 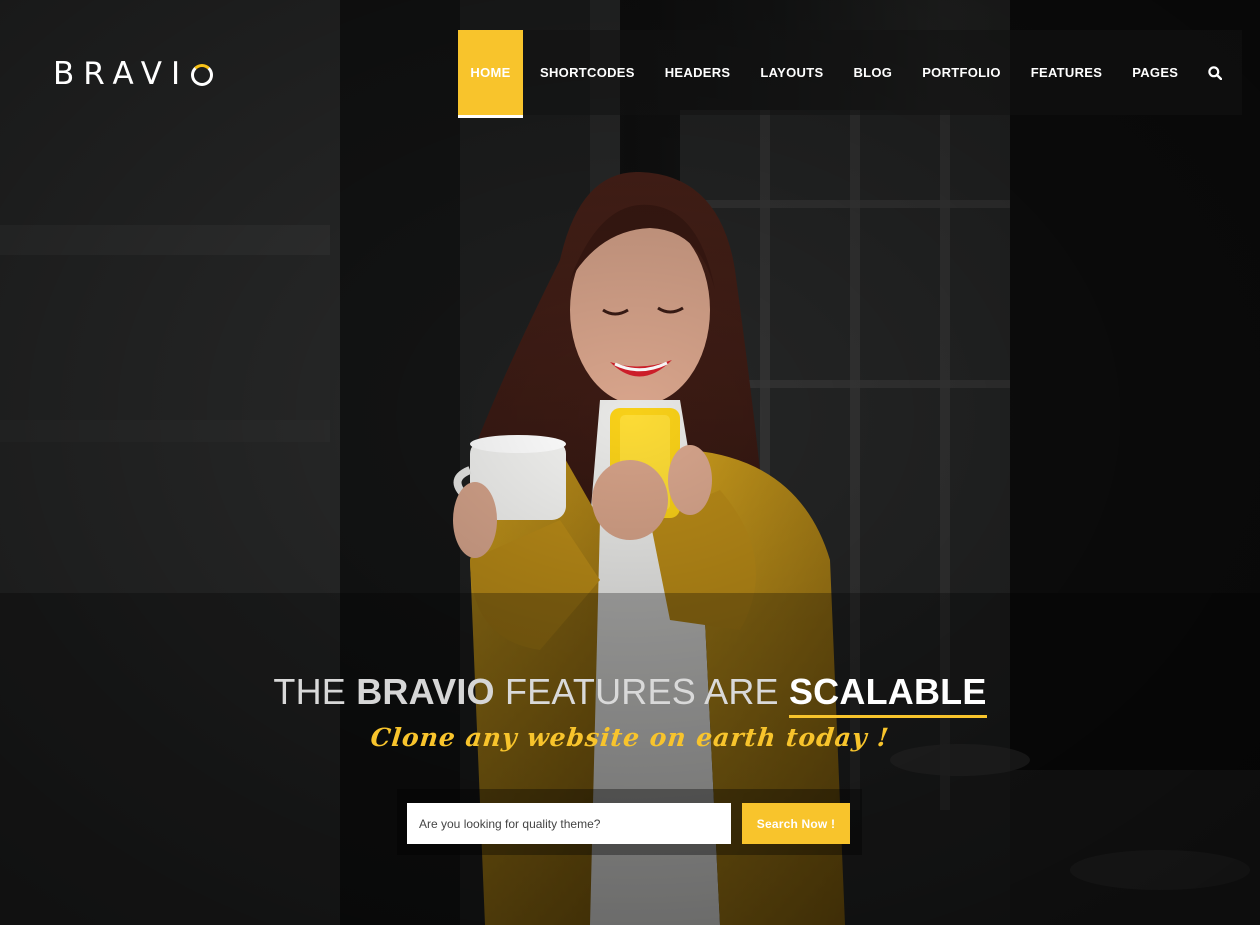 I want to click on headline-part-1: THE, so click(x=315, y=691).